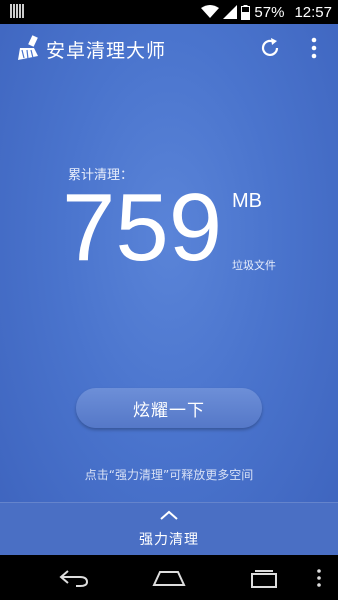  Describe the element at coordinates (210, 11) in the screenshot. I see `wifi-icon` at that location.